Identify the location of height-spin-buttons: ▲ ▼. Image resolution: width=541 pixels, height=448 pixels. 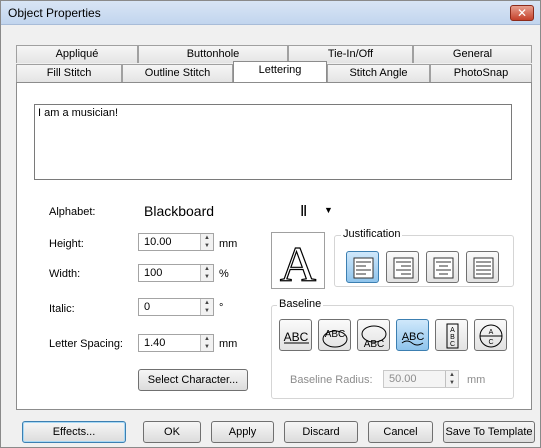
(206, 242).